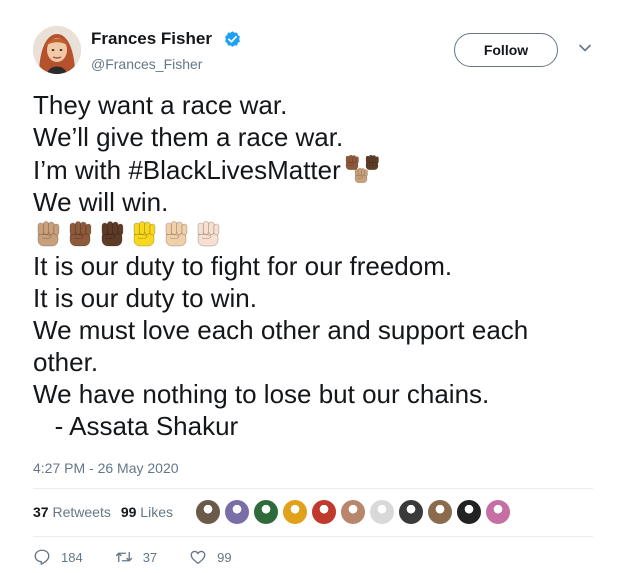 The image size is (626, 573). Describe the element at coordinates (72, 557) in the screenshot. I see `reply-count: 184` at that location.